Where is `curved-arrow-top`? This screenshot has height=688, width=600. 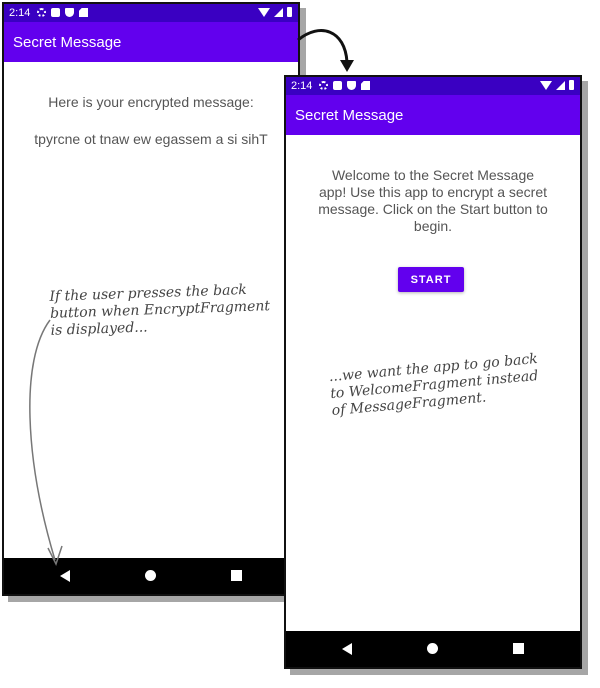
curved-arrow-top is located at coordinates (323, 46).